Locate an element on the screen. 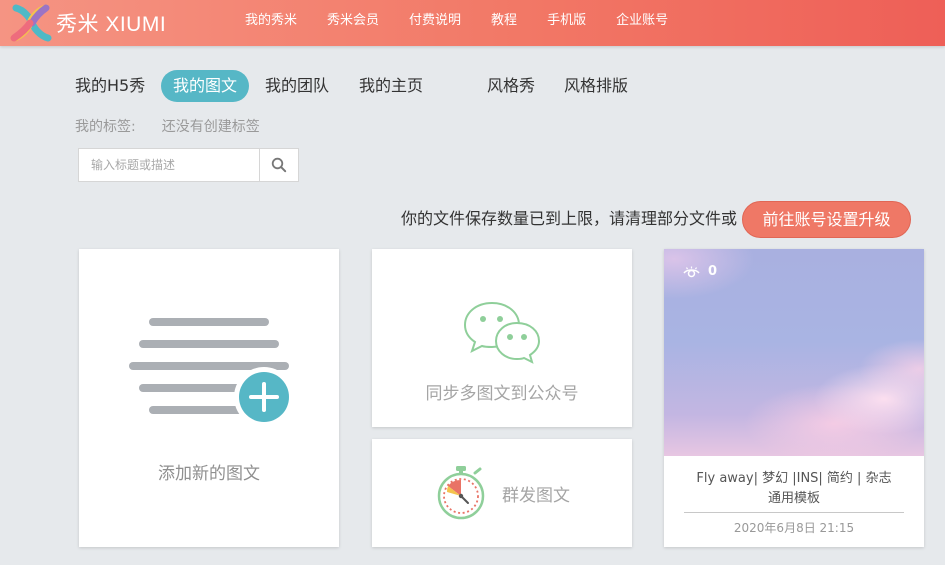  storage-limit-notice: 你的文件保存数量已到上限，请清理部分文件或 is located at coordinates (568, 218).